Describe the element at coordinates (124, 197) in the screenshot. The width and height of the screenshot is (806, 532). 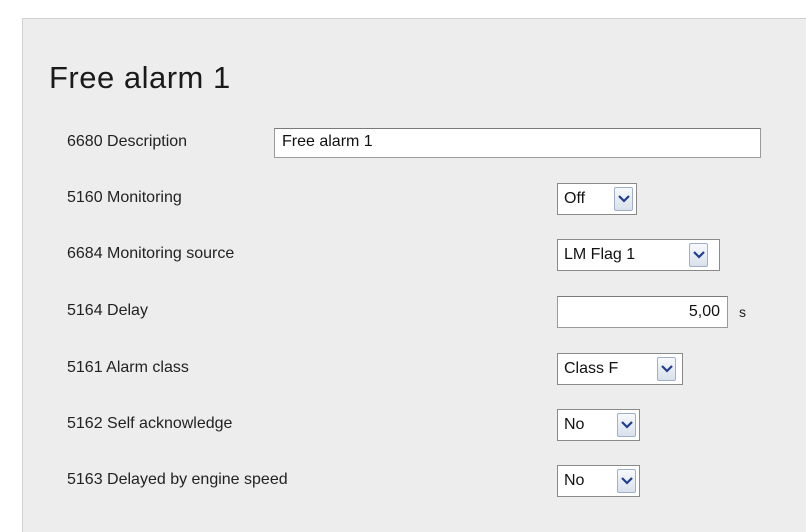
I see `monitoring-label: 5160 Monitoring` at that location.